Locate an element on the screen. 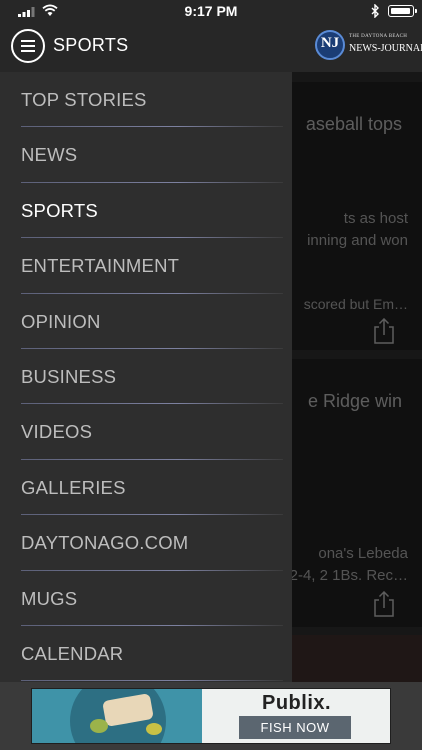 The height and width of the screenshot is (750, 422). status-bar: 9:17 PM is located at coordinates (211, 11).